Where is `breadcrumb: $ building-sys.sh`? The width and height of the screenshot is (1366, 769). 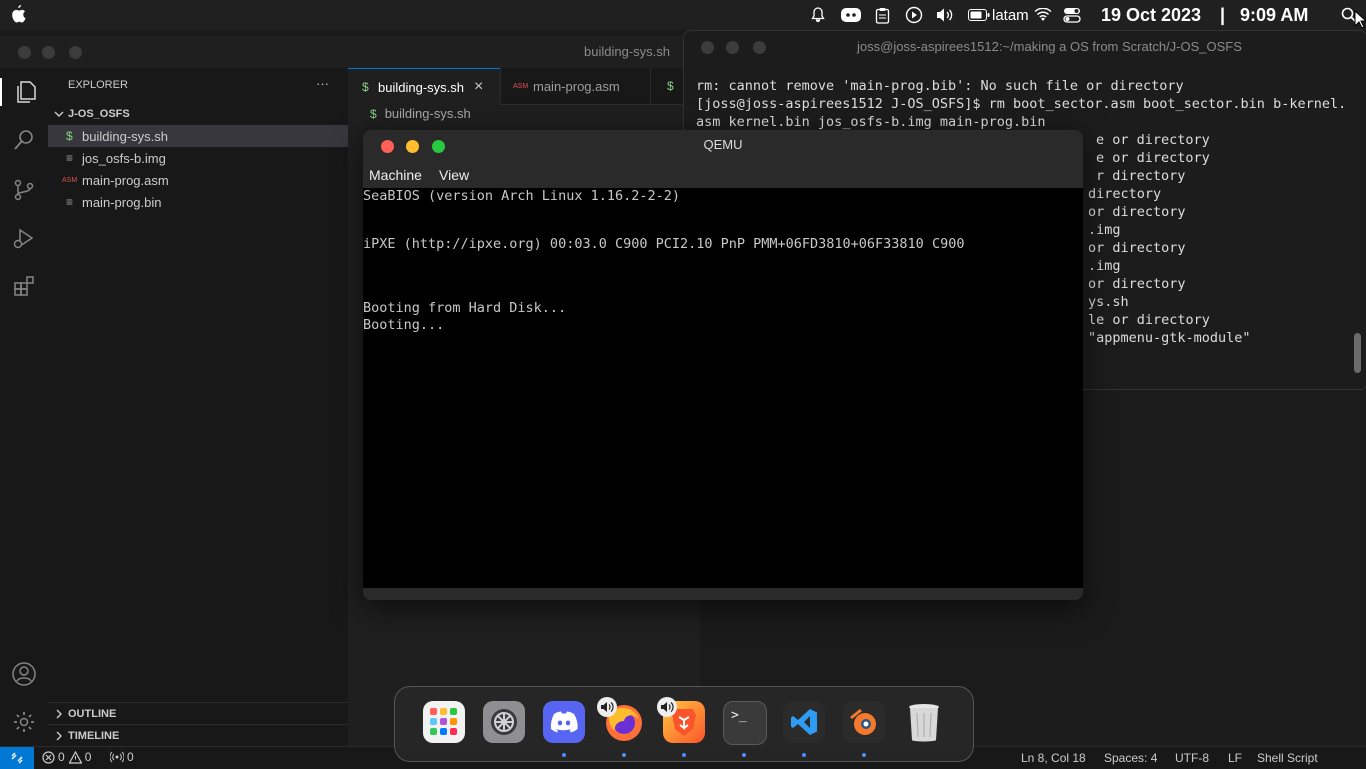
breadcrumb: $ building-sys.sh is located at coordinates (420, 113).